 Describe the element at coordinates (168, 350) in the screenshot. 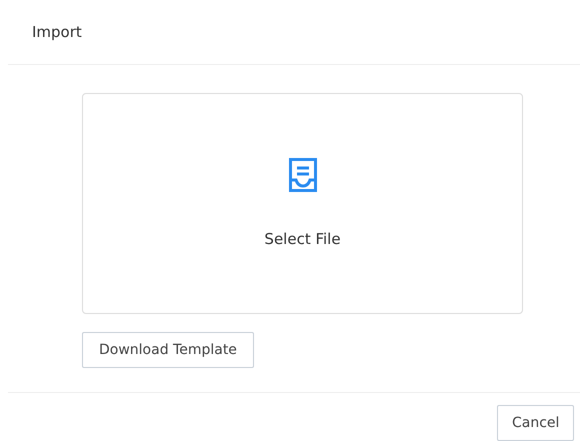

I see `download-template-button: Download Template` at that location.